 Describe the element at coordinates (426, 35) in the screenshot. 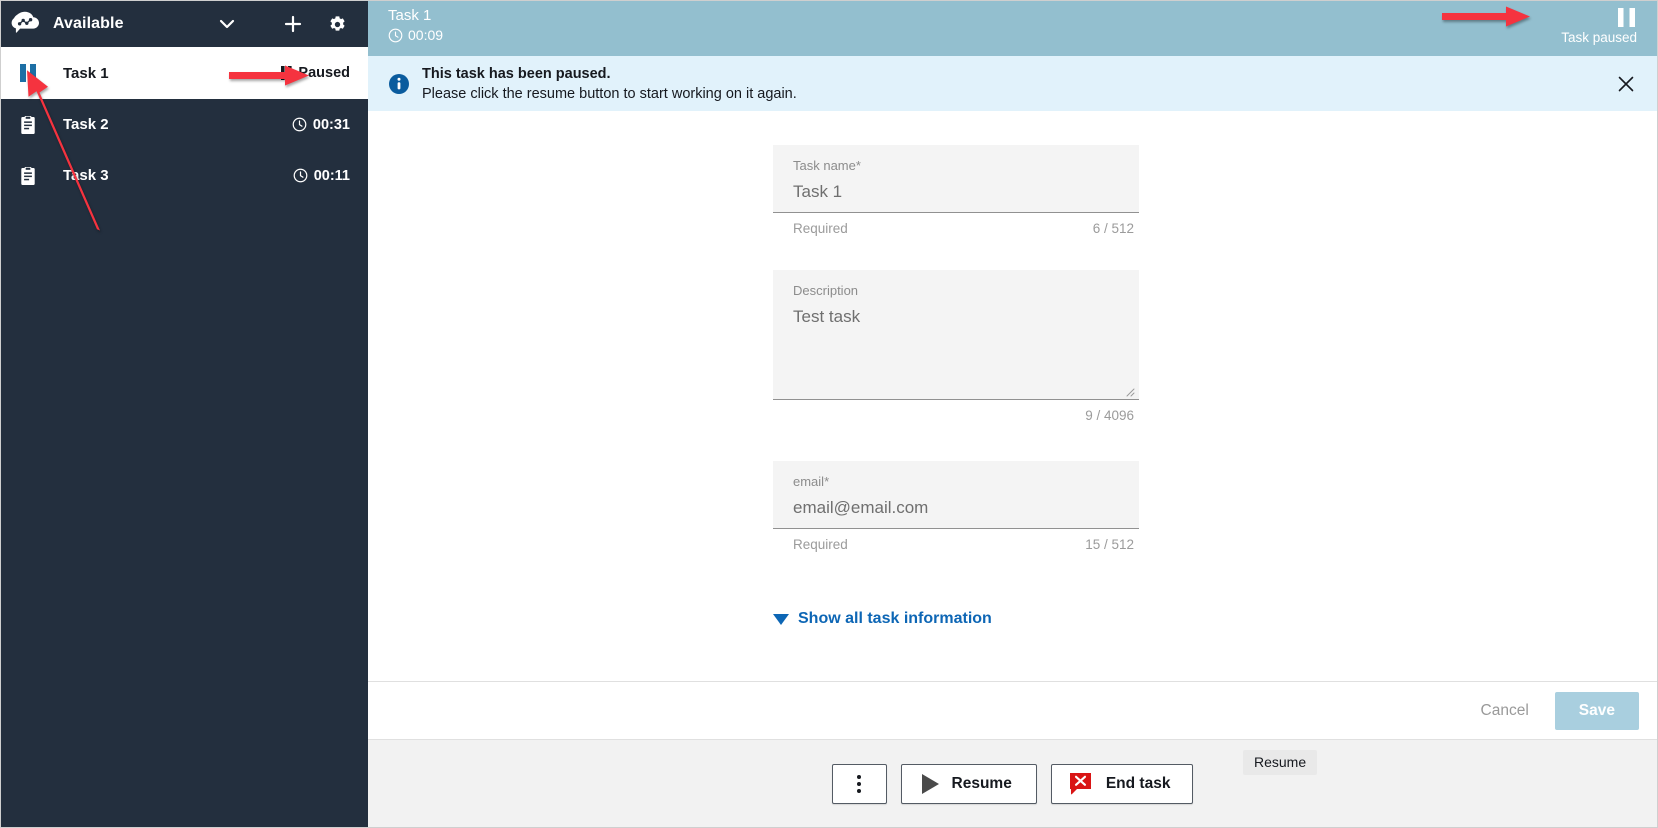

I see `task-header-timer-text: 00:09` at that location.